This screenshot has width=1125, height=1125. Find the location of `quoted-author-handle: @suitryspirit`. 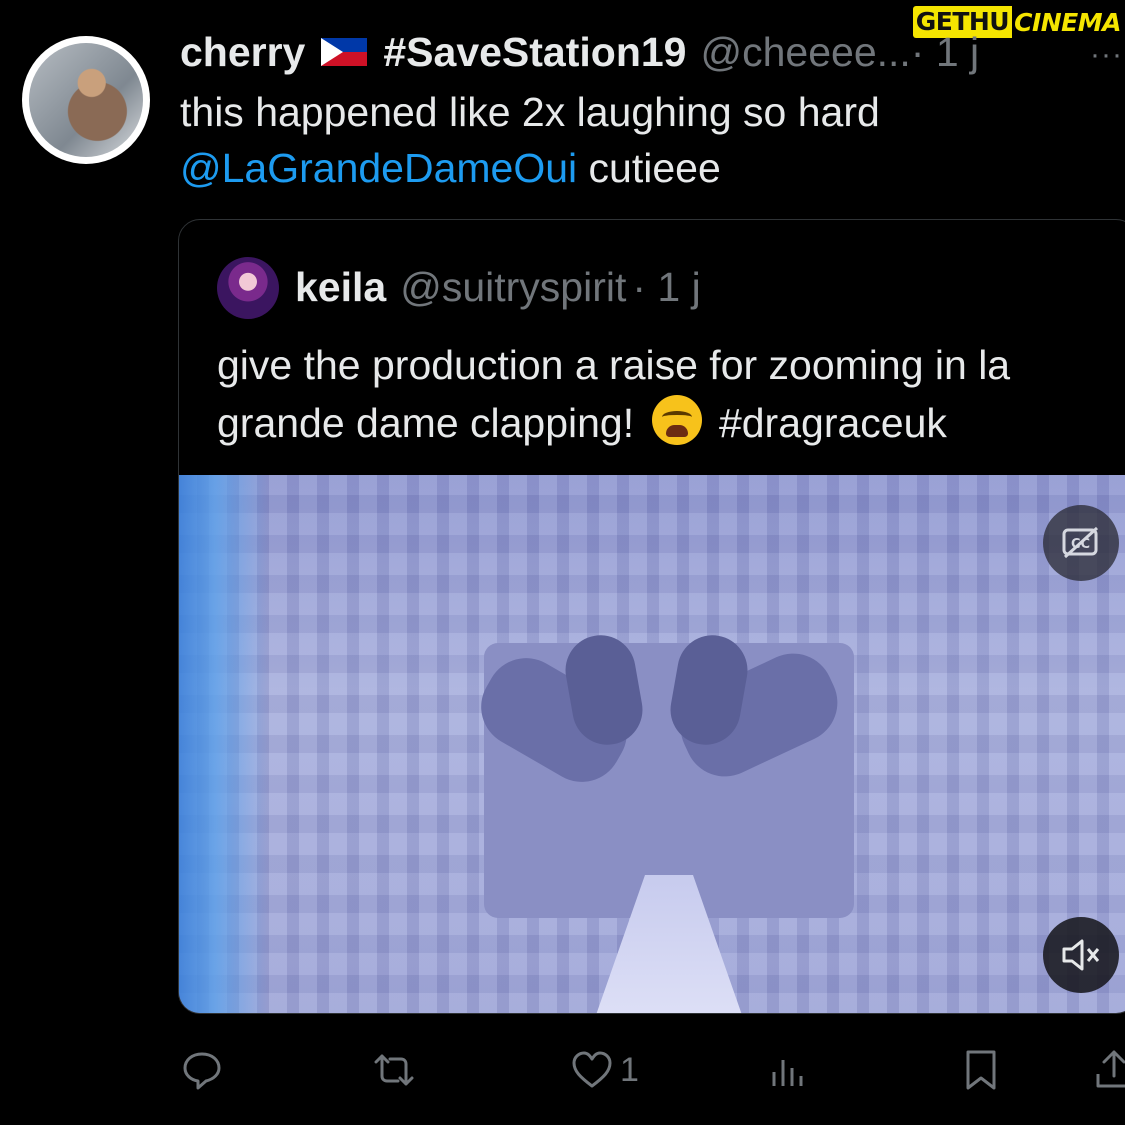

quoted-author-handle: @suitryspirit is located at coordinates (513, 287).